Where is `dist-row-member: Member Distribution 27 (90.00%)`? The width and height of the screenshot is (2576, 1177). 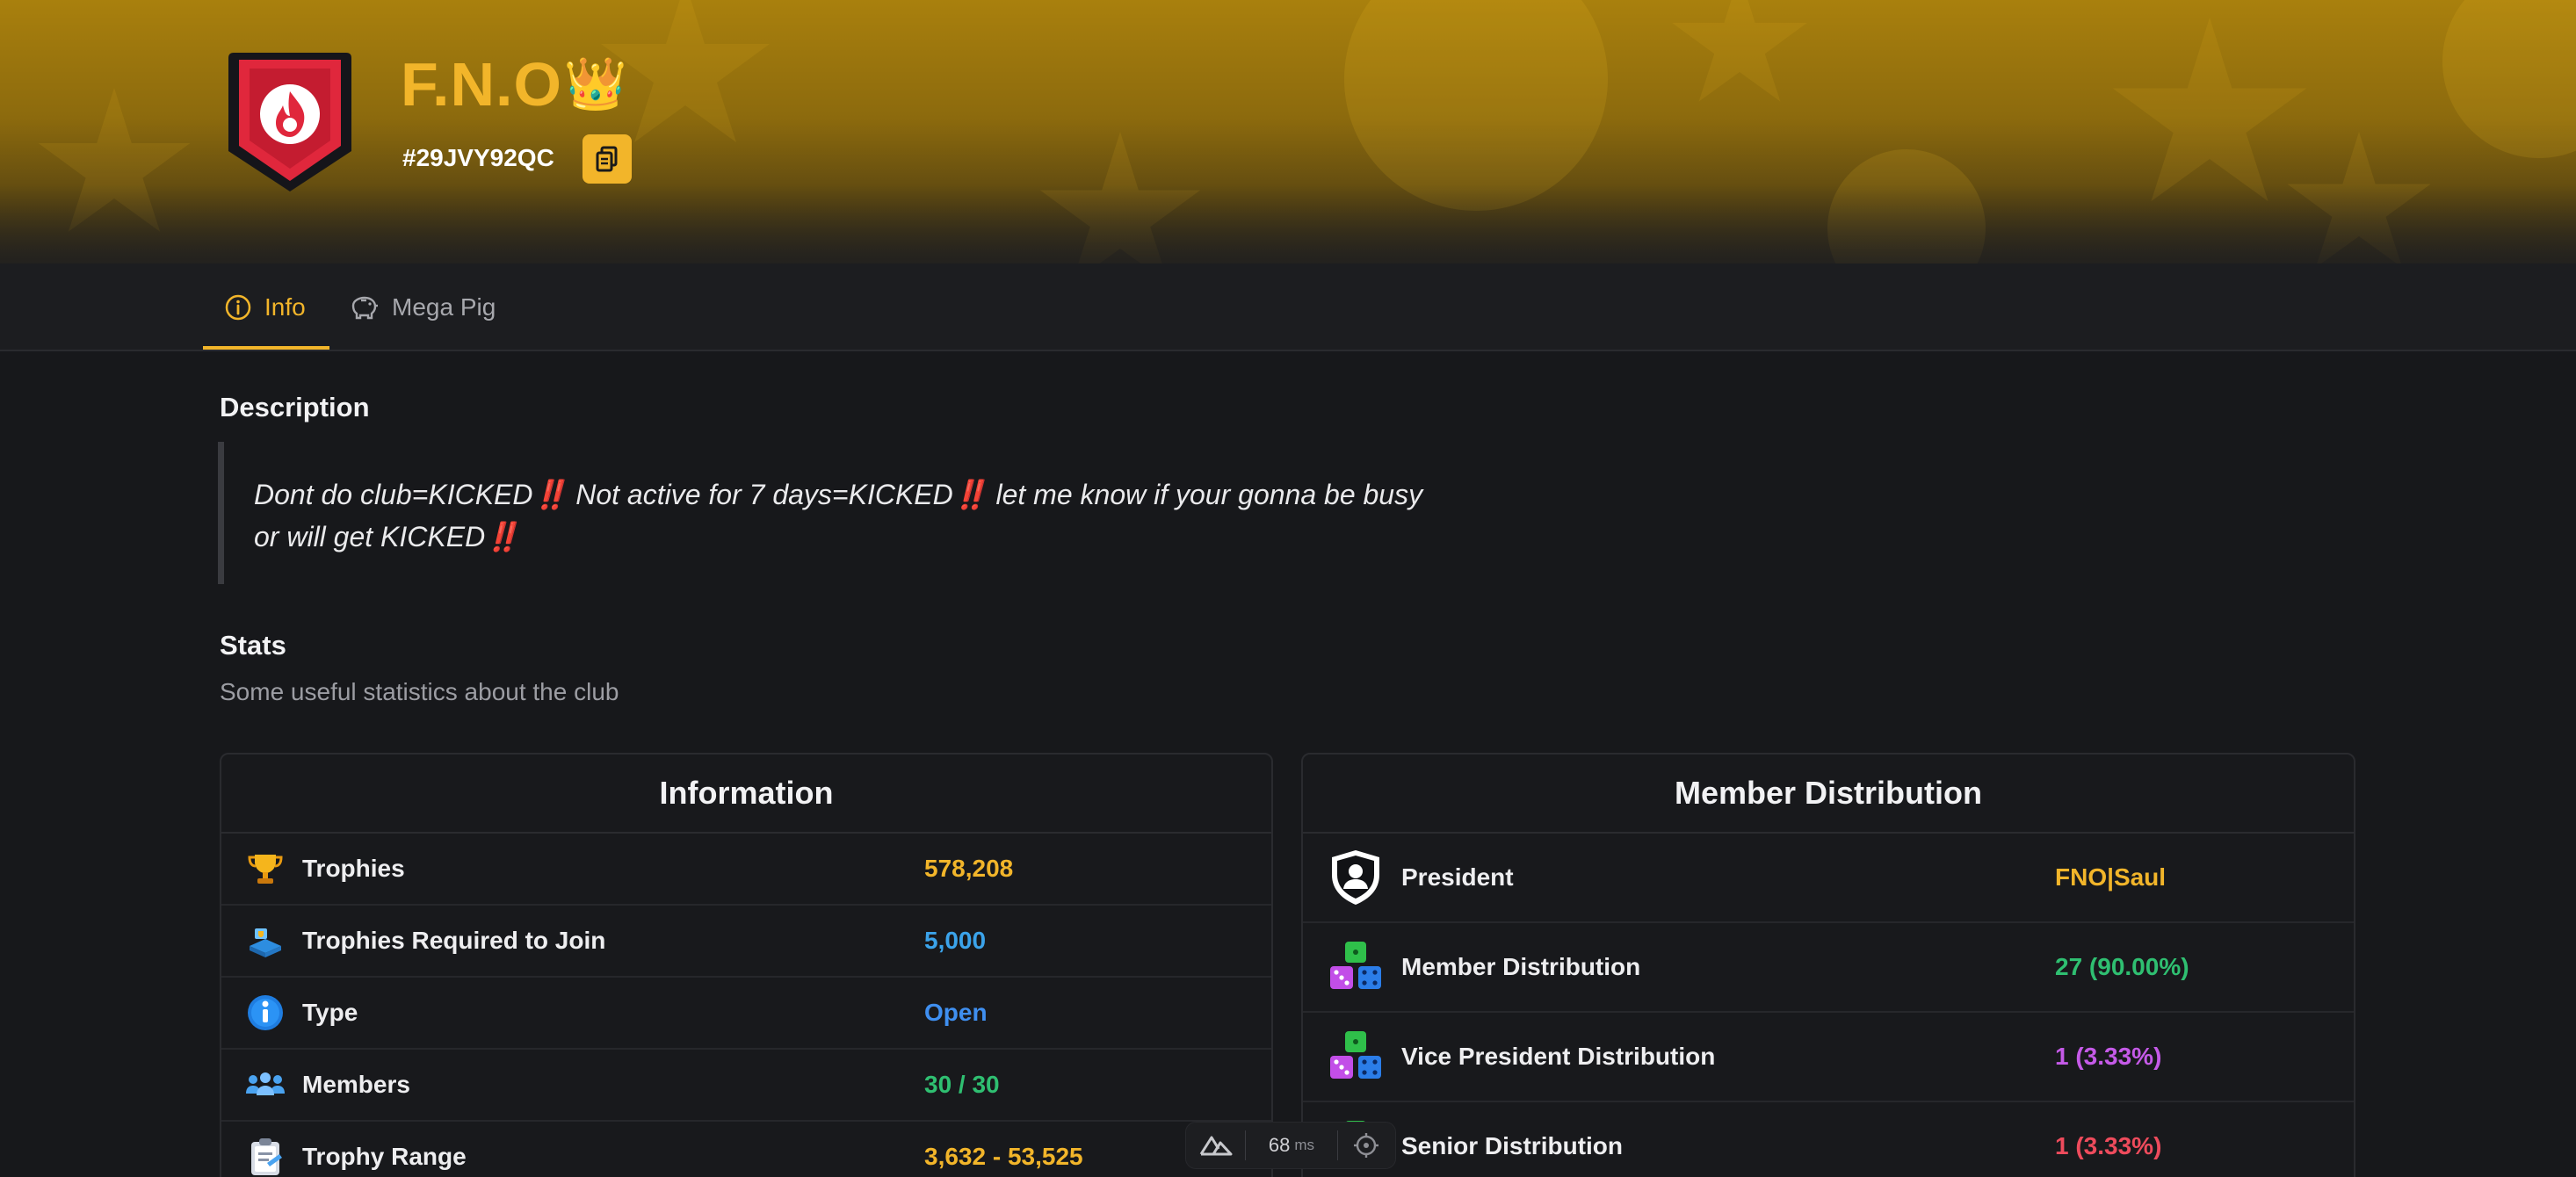 dist-row-member: Member Distribution 27 (90.00%) is located at coordinates (1828, 968).